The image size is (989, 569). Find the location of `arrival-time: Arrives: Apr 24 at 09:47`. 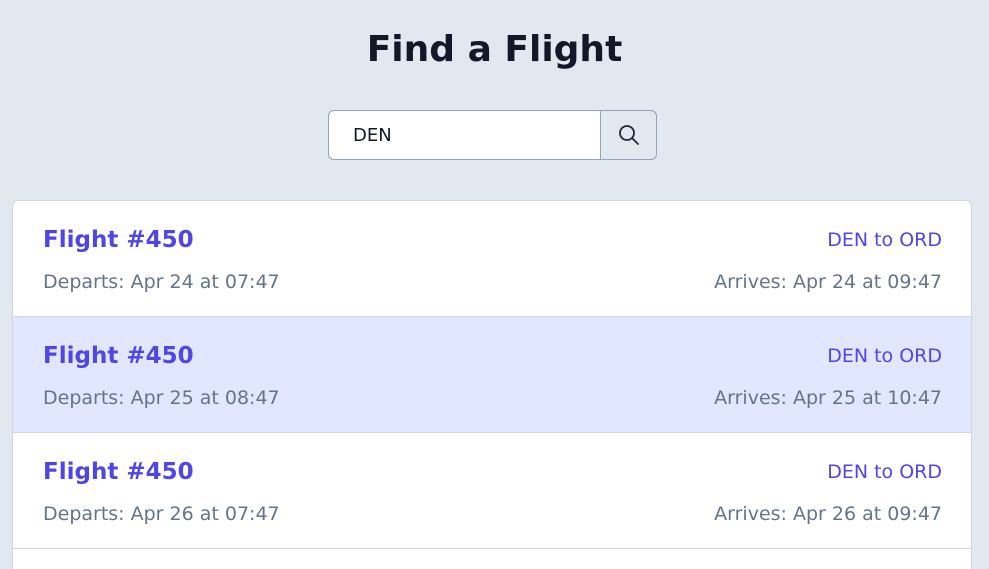

arrival-time: Arrives: Apr 24 at 09:47 is located at coordinates (828, 282).